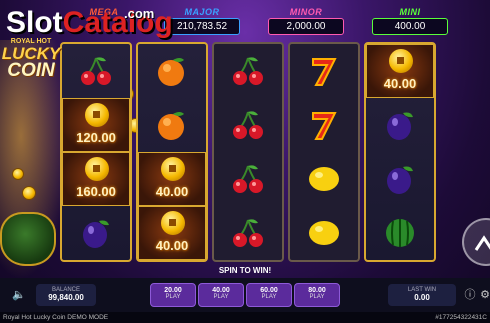 This screenshot has width=490, height=323. What do you see at coordinates (482, 243) in the screenshot?
I see `spin-arrow-icon` at bounding box center [482, 243].